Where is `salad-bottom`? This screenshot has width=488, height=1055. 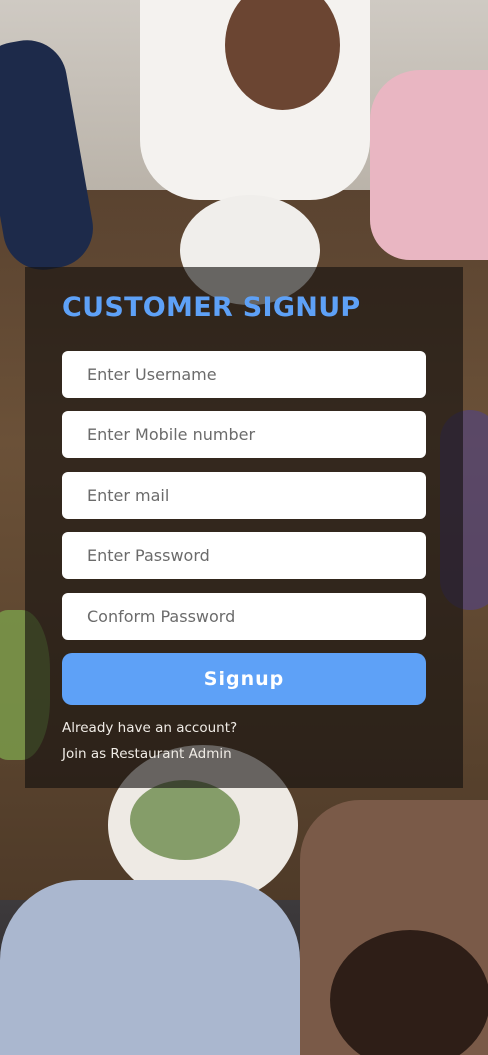
salad-bottom is located at coordinates (185, 820).